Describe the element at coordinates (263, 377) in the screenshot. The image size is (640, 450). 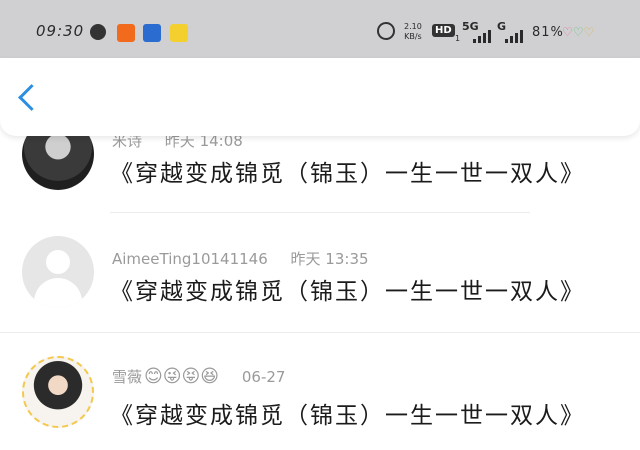
I see `comment-time: 06-27` at that location.